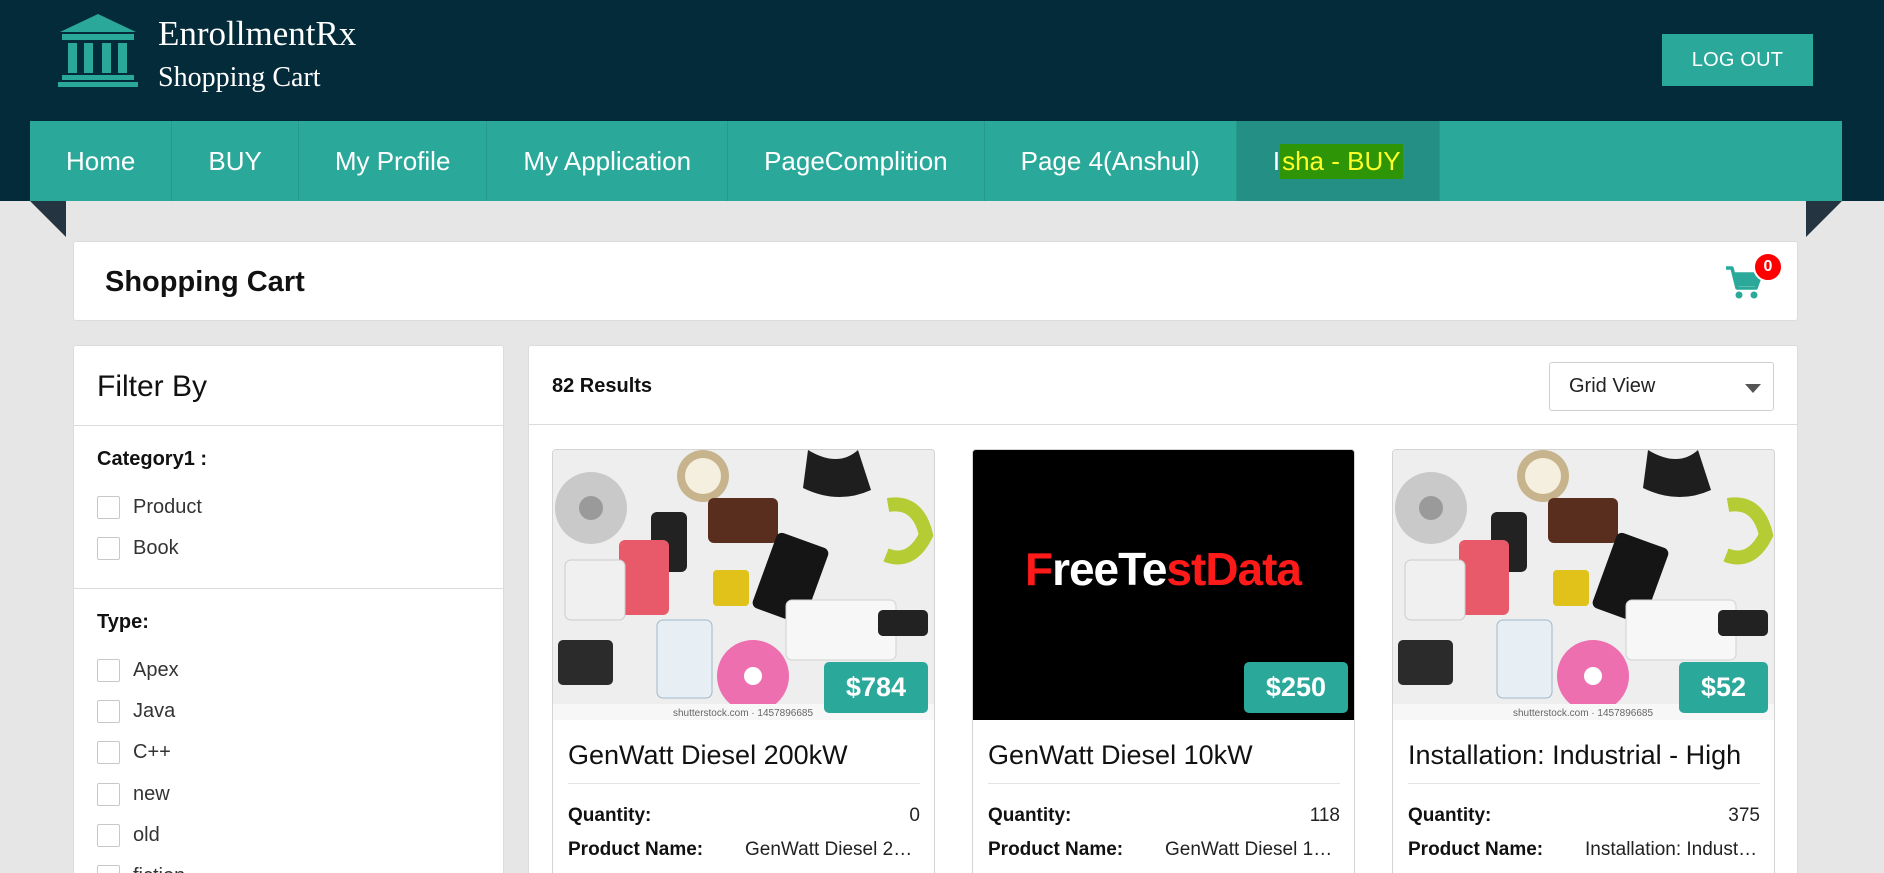  What do you see at coordinates (257, 33) in the screenshot?
I see `brand-title: EnrollmentRx` at bounding box center [257, 33].